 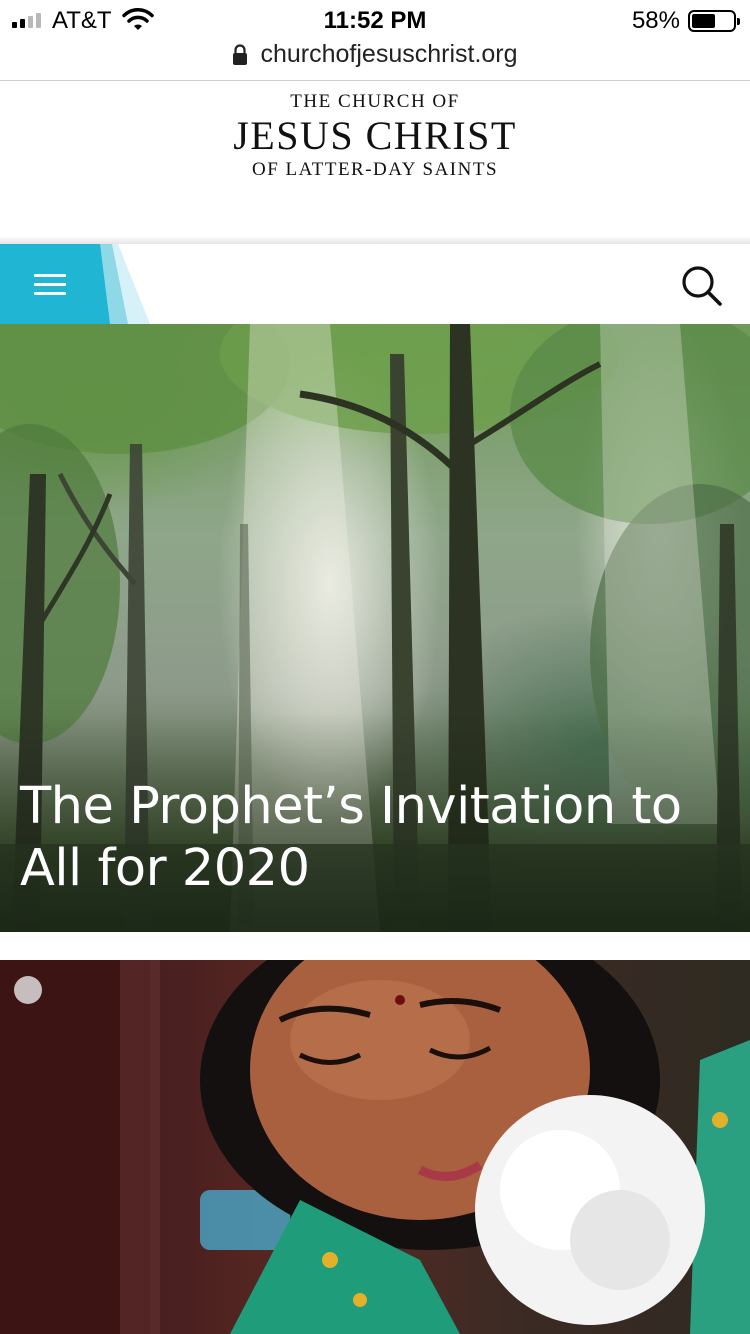 I want to click on hamburger-menu-icon, so click(x=50, y=284).